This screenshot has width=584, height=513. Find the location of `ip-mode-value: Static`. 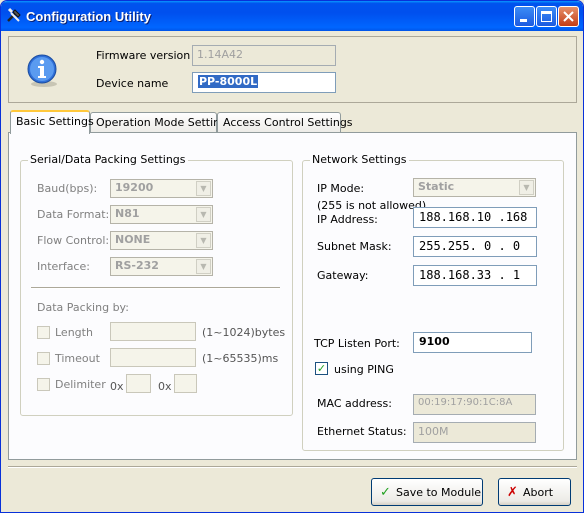

ip-mode-value: Static is located at coordinates (436, 186).